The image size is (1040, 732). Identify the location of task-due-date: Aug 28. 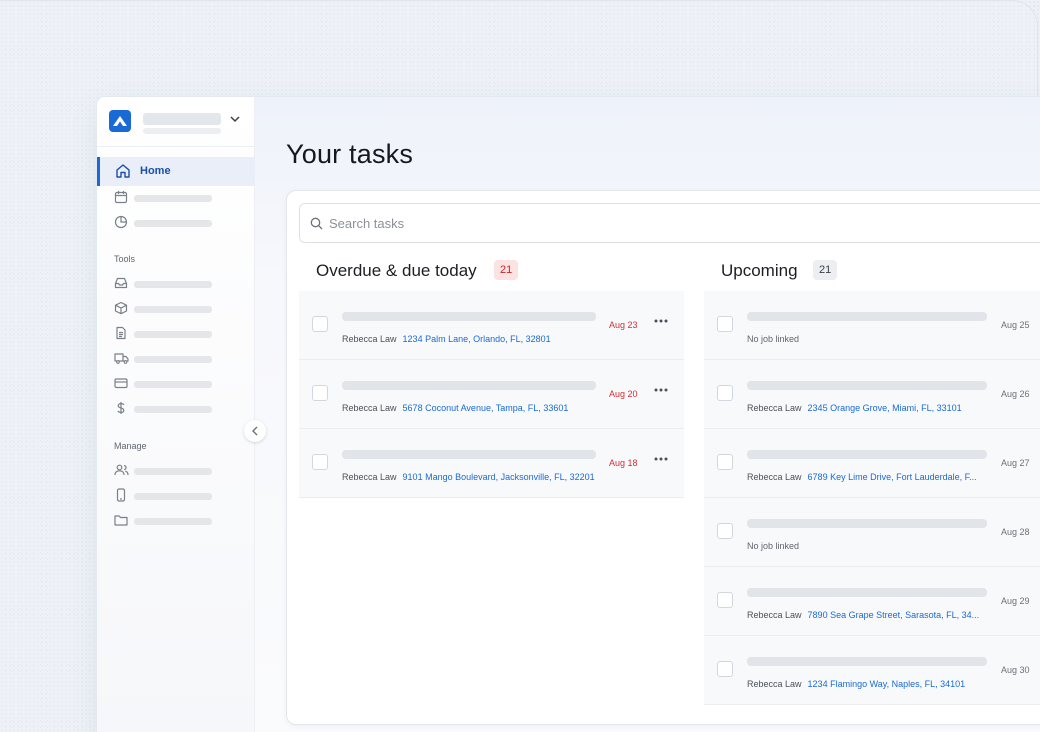
(1015, 532).